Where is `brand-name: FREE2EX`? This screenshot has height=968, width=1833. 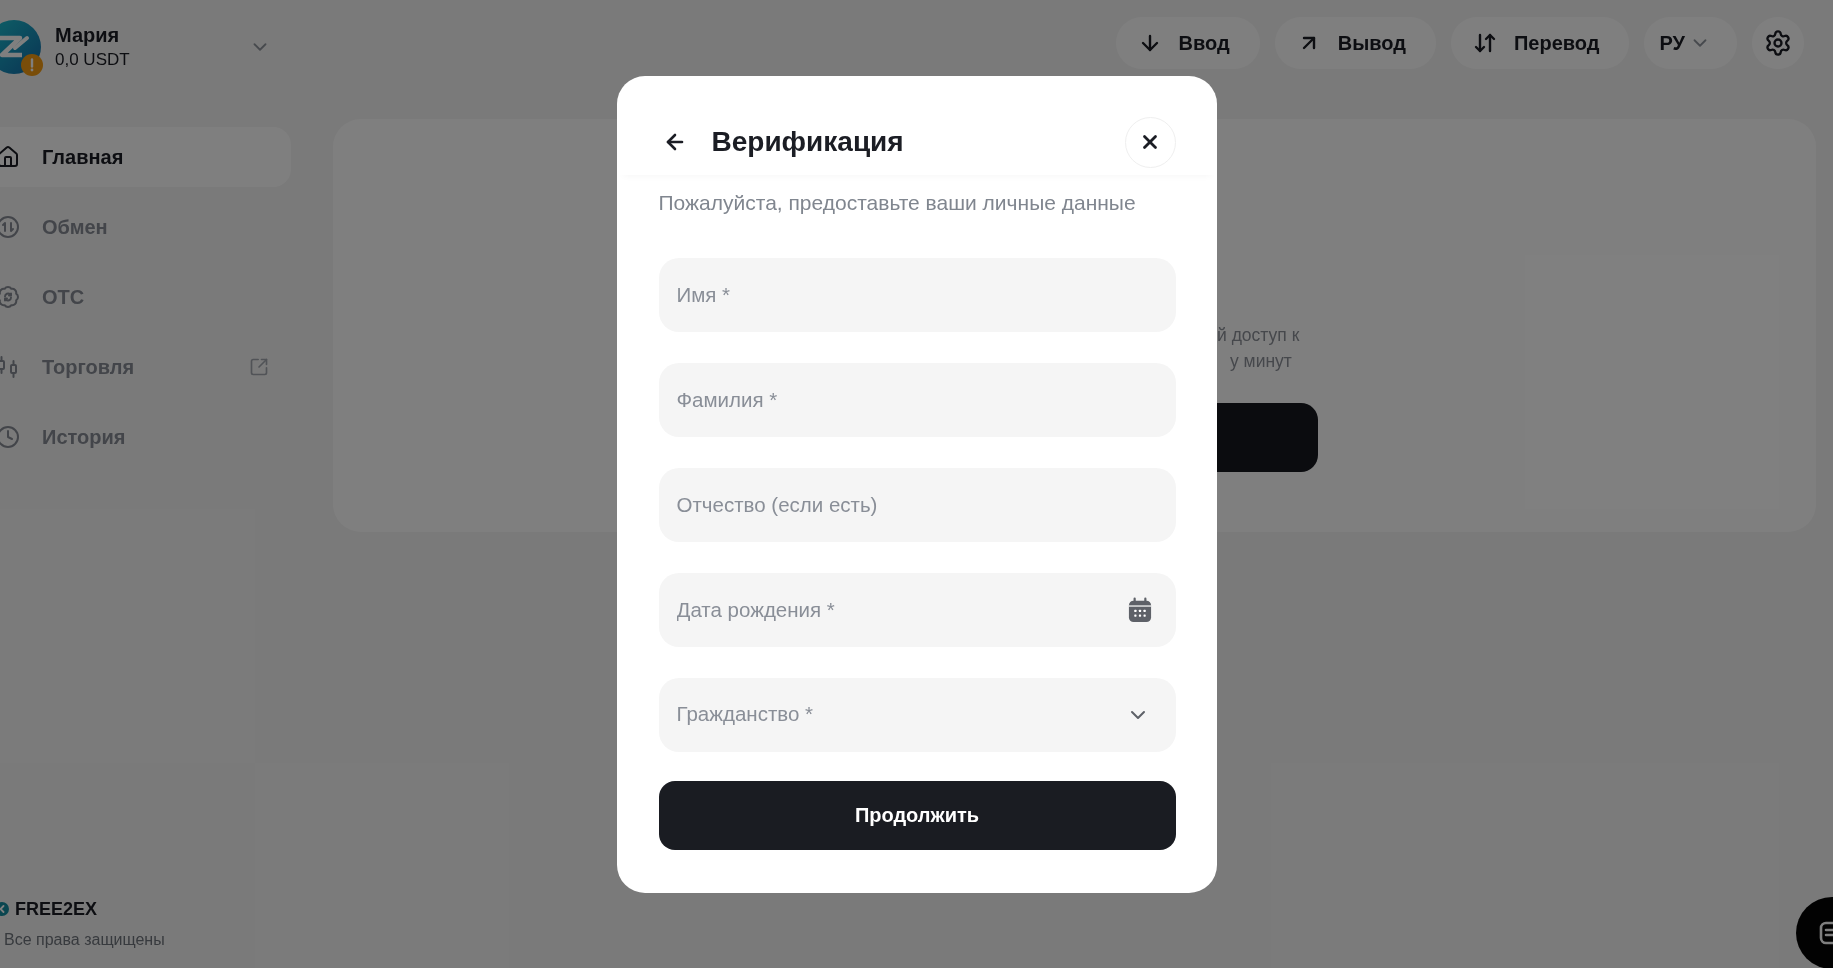
brand-name: FREE2EX is located at coordinates (56, 909).